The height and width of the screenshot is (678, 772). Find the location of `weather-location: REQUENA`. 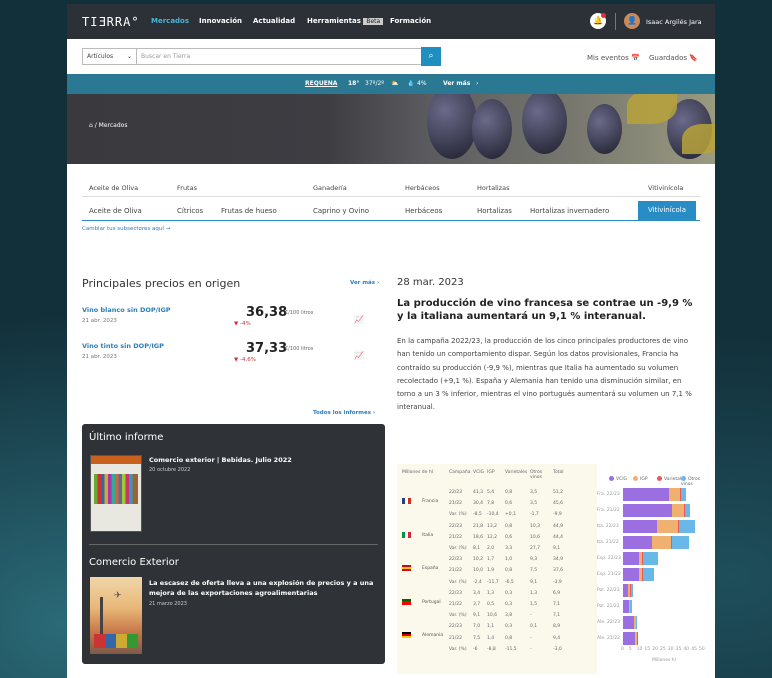

weather-location: REQUENA is located at coordinates (321, 83).